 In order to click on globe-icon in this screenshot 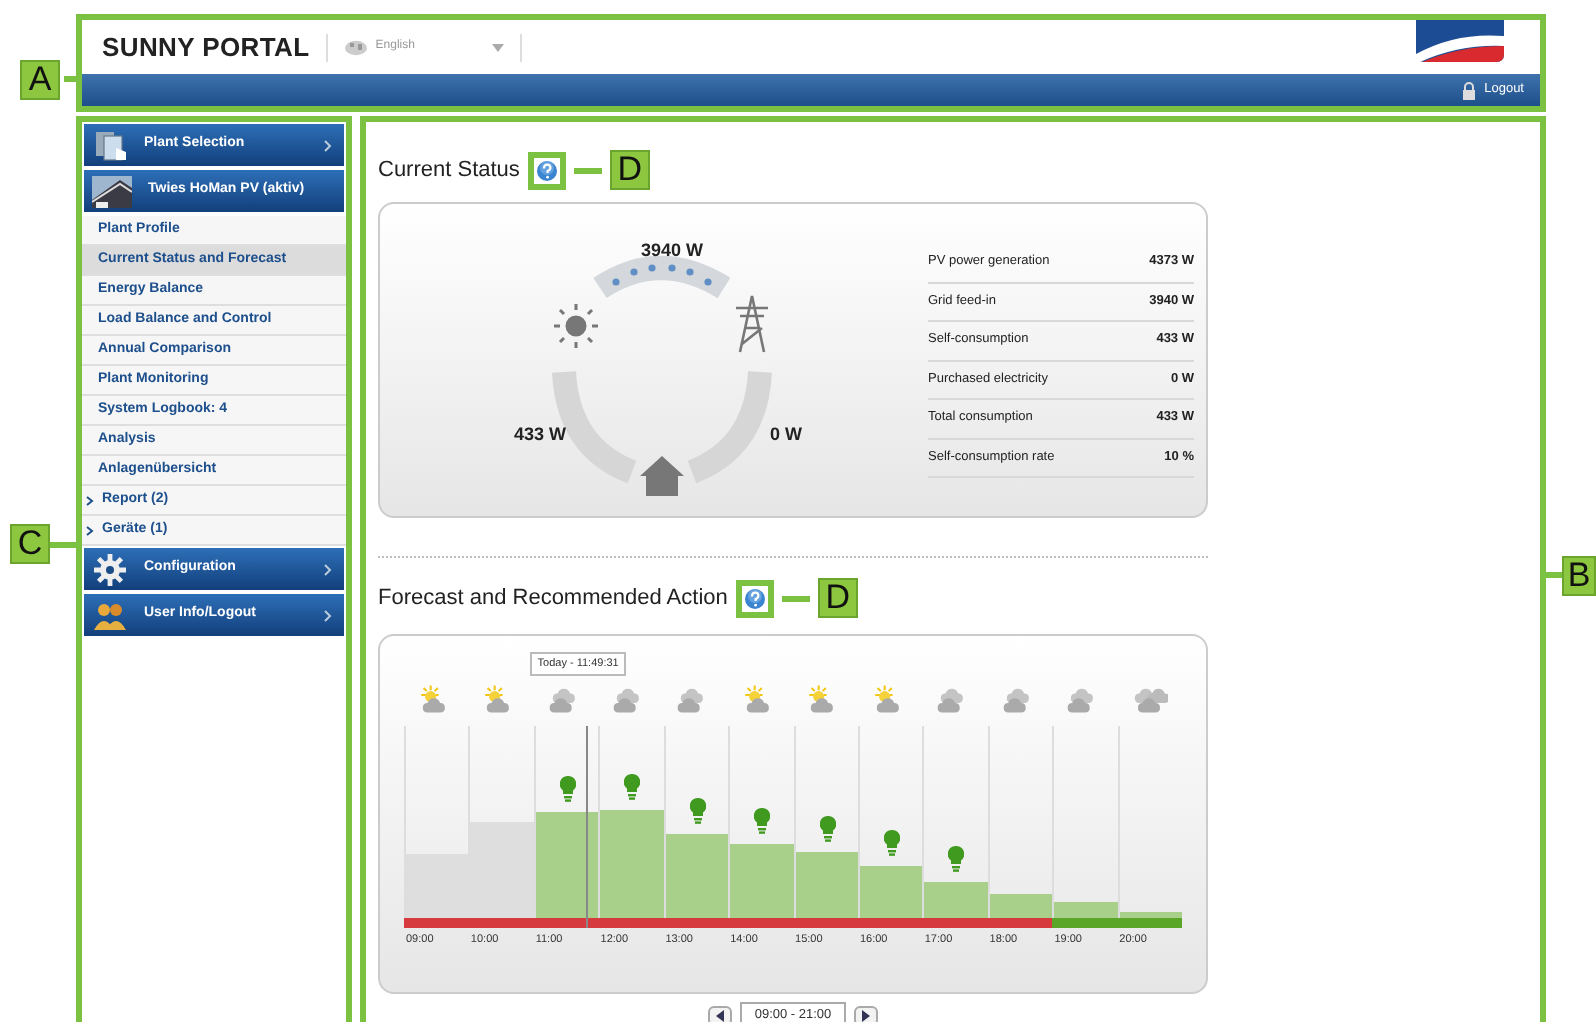, I will do `click(355, 47)`.